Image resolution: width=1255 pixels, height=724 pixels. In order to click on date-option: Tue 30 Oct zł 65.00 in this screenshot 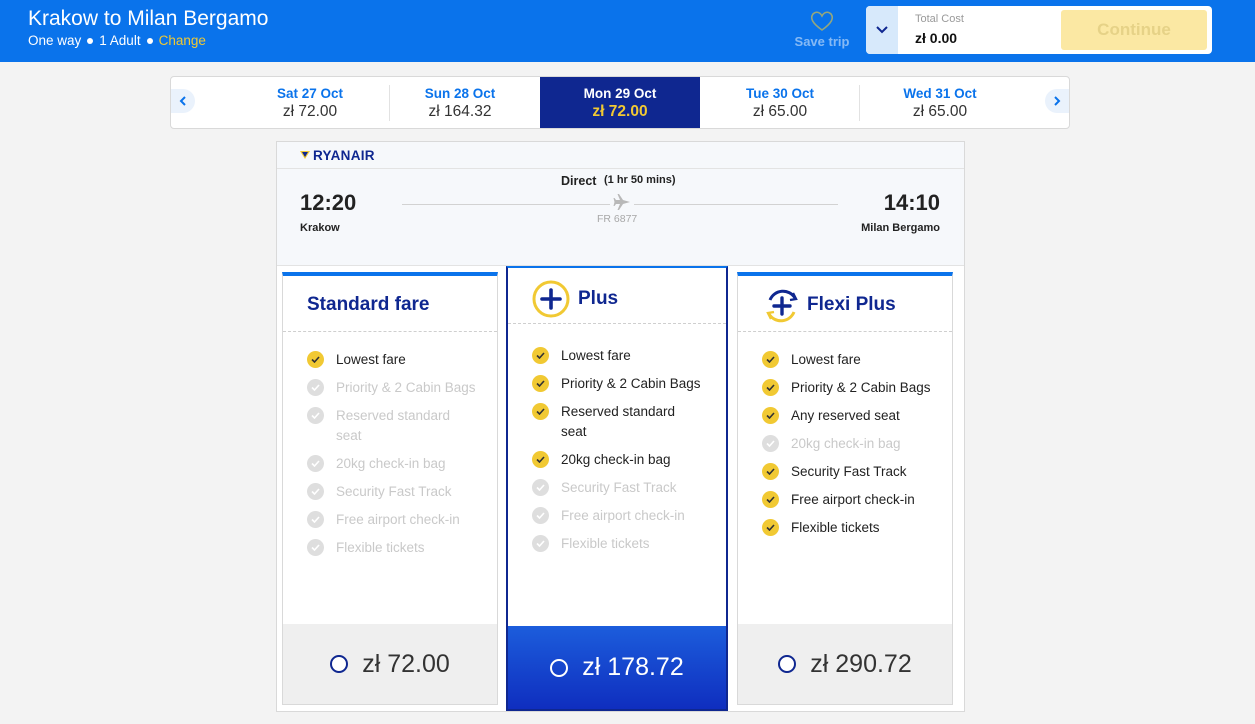, I will do `click(780, 102)`.